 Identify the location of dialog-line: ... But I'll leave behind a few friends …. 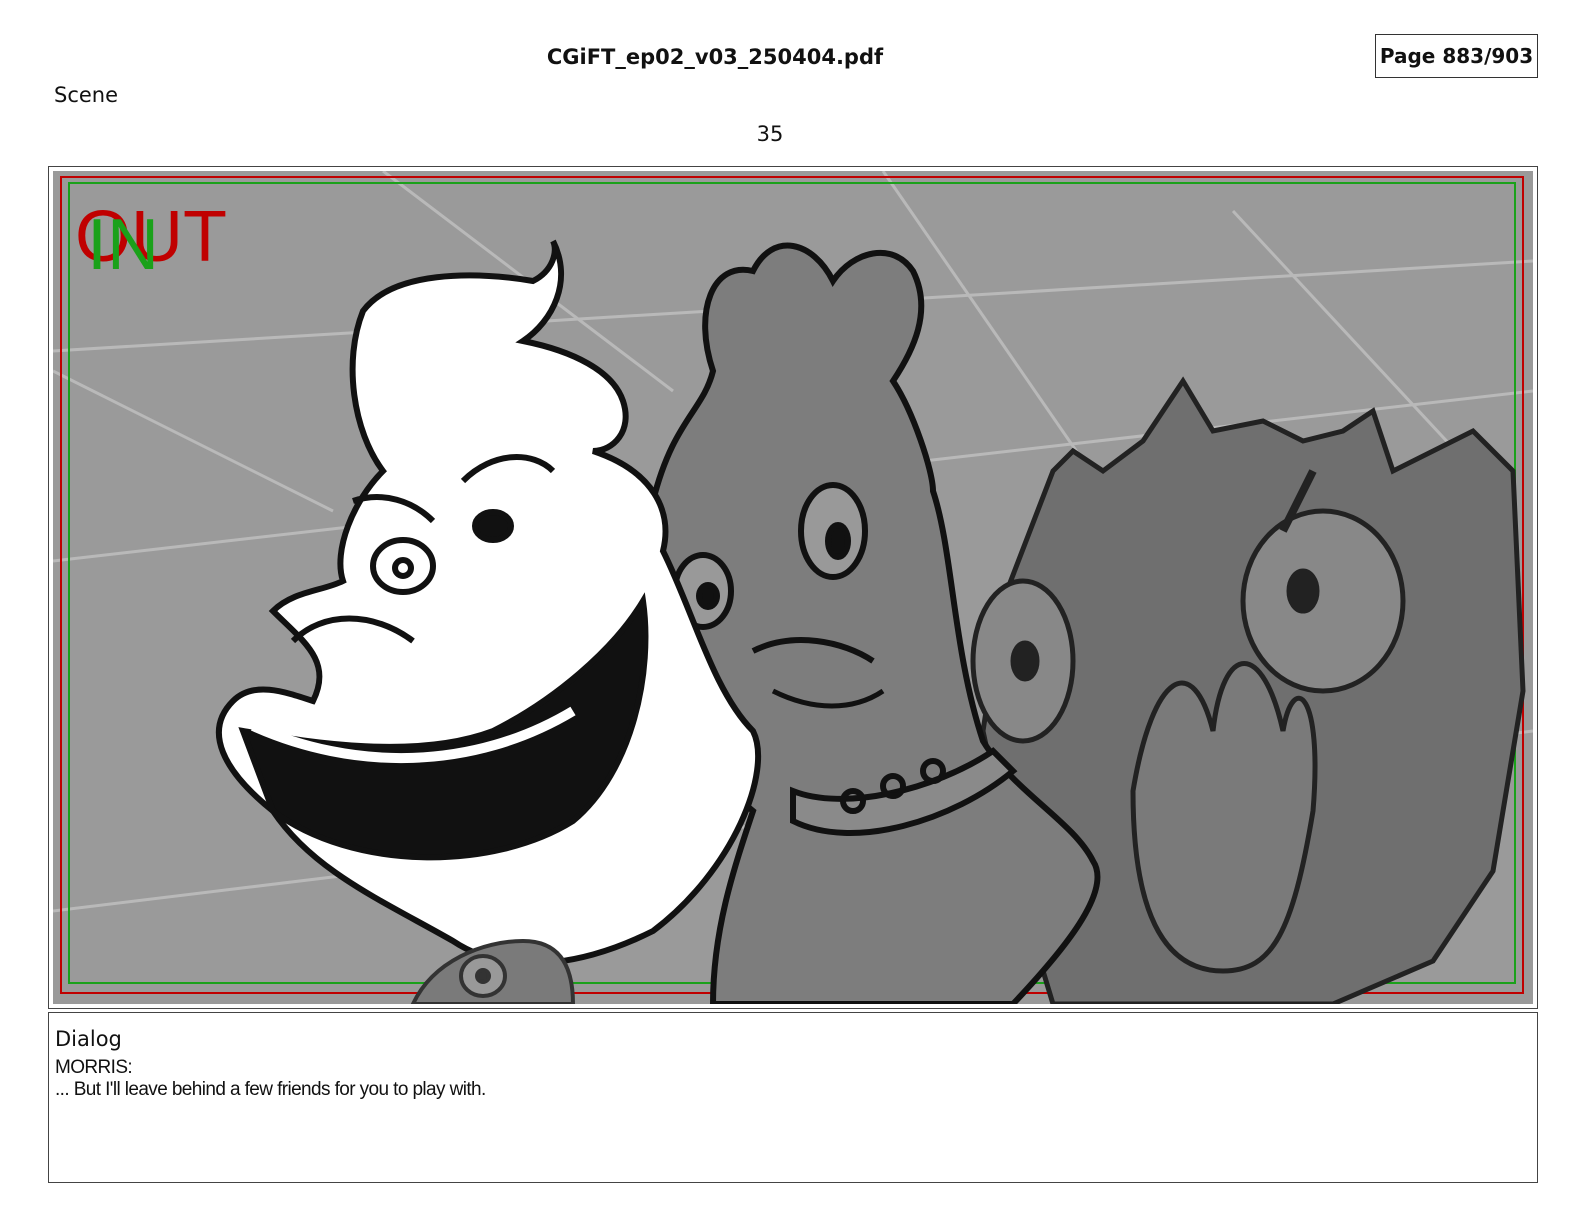
(270, 1089).